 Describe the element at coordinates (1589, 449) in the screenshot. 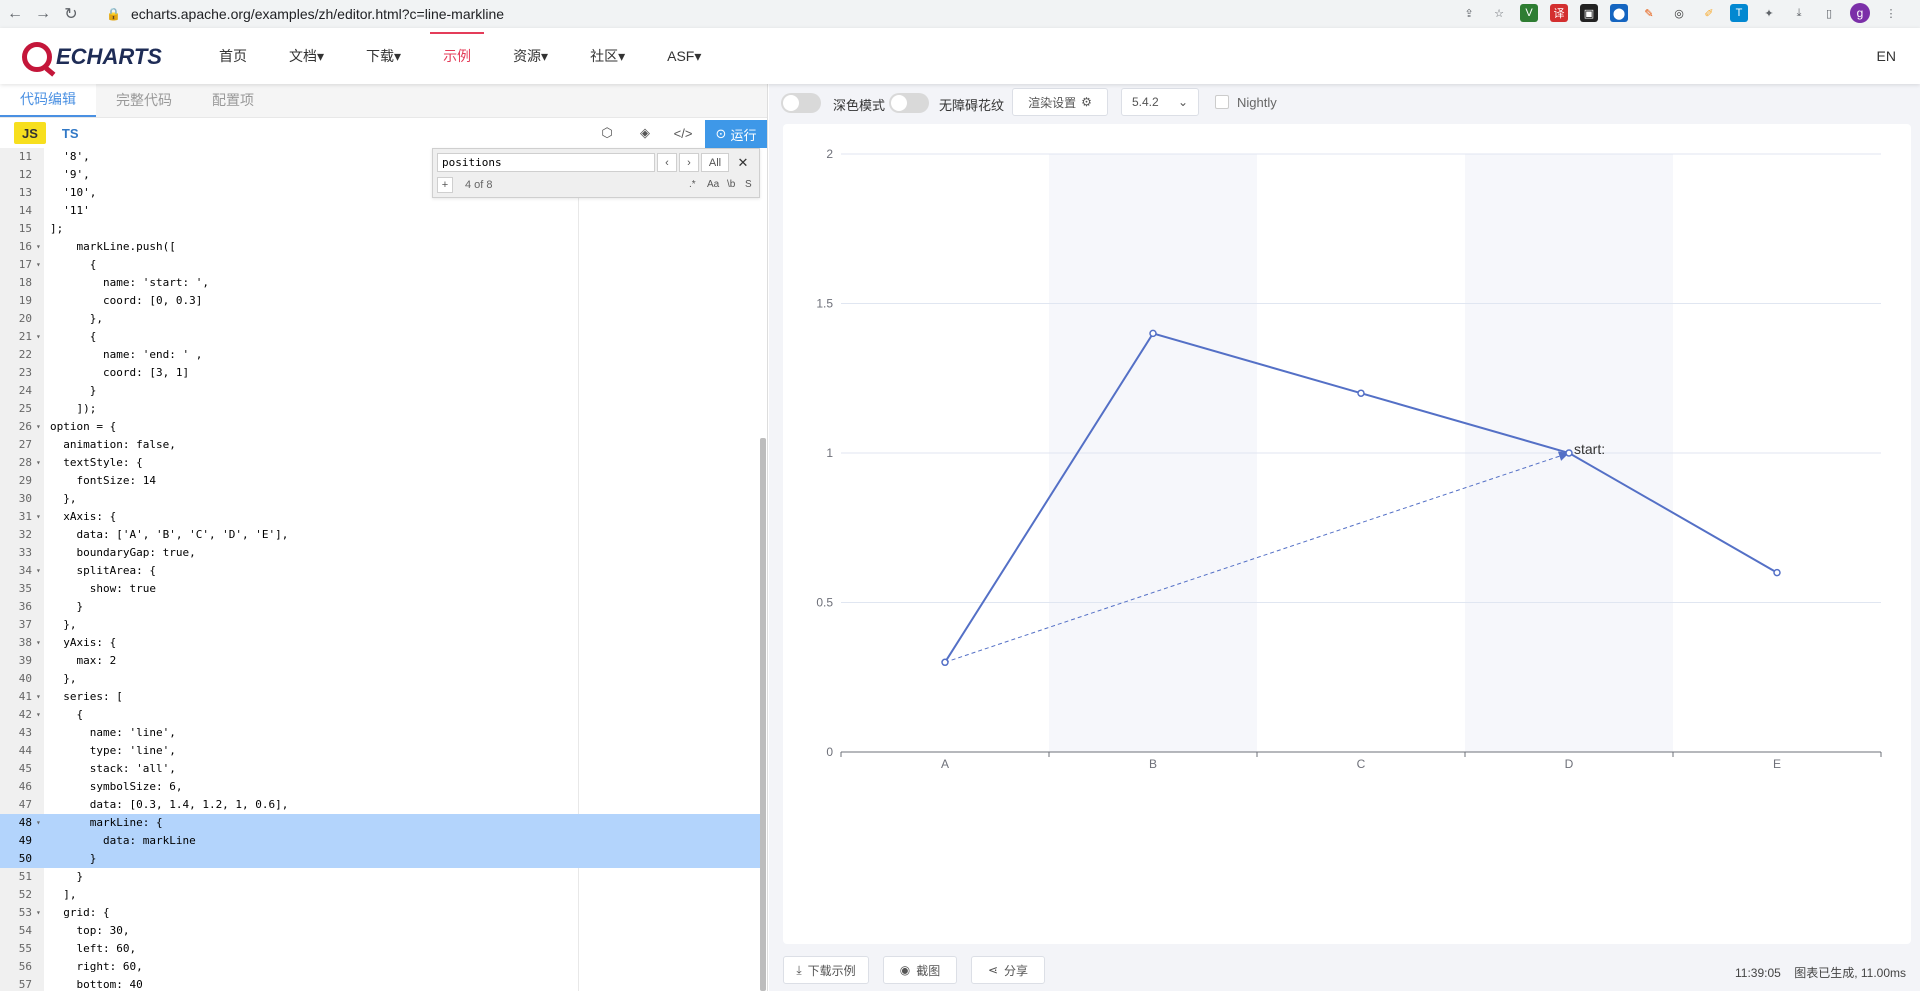

I see `markline-label: start:` at that location.